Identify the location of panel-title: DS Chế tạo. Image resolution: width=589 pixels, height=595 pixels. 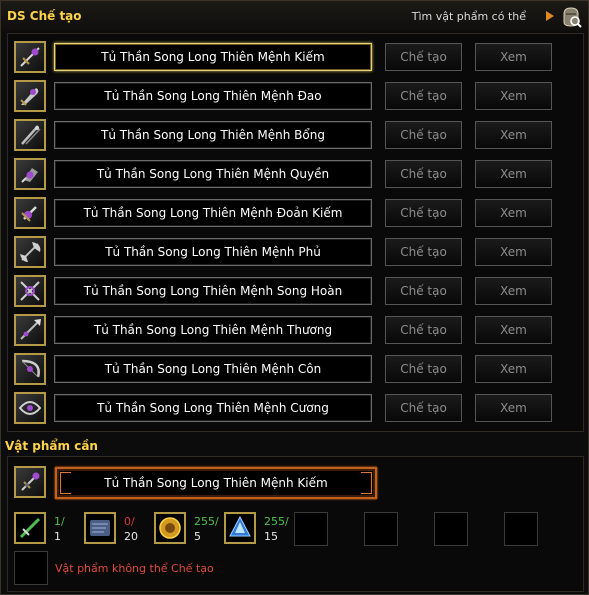
(44, 16).